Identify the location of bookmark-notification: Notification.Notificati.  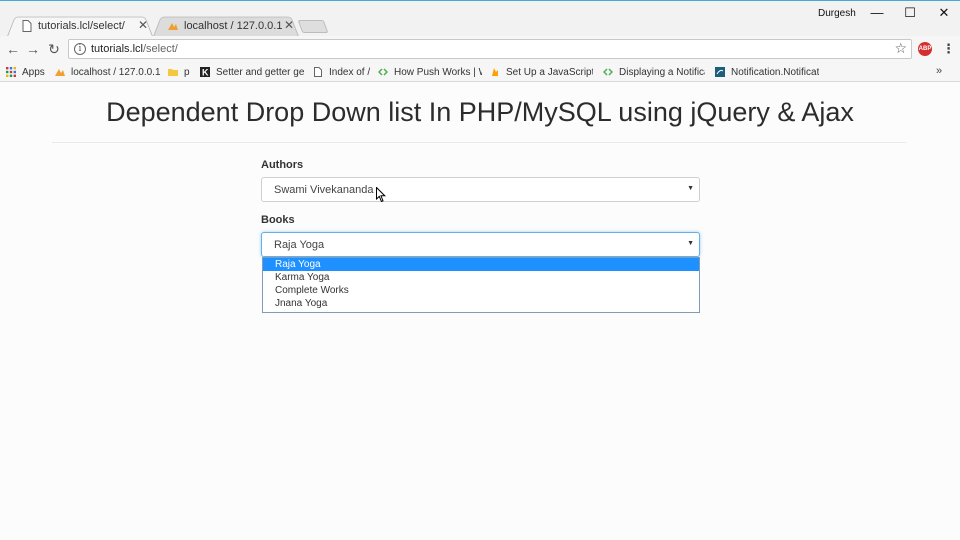
(767, 72).